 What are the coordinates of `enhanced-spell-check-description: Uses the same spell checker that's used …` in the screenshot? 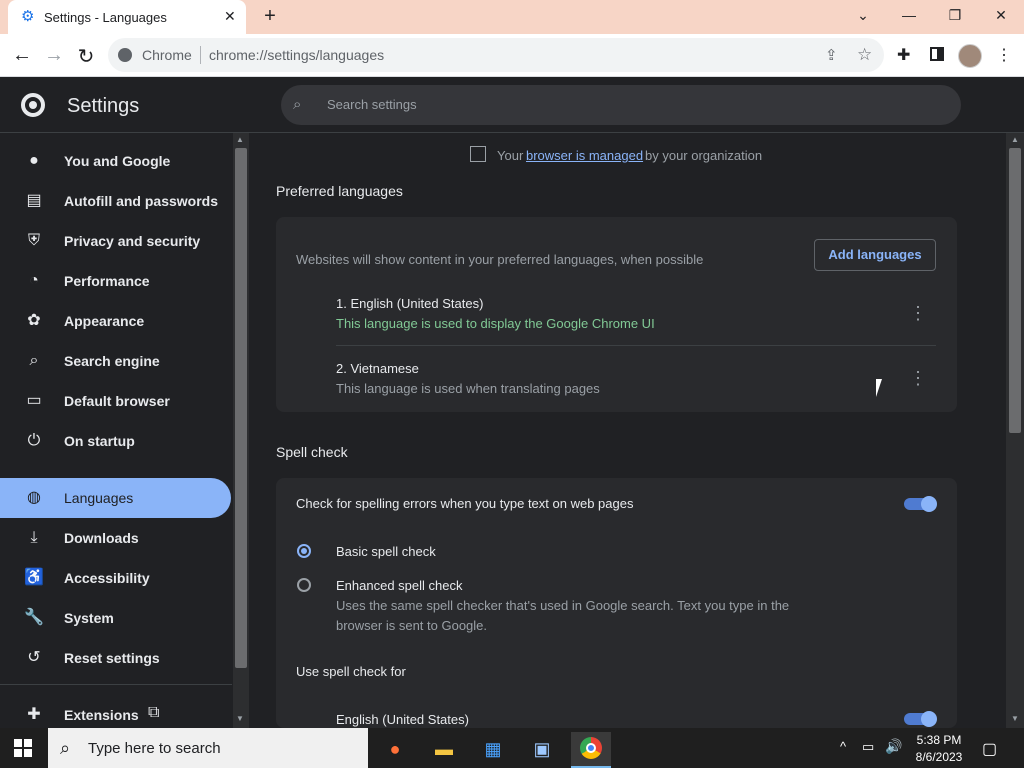 It's located at (563, 605).